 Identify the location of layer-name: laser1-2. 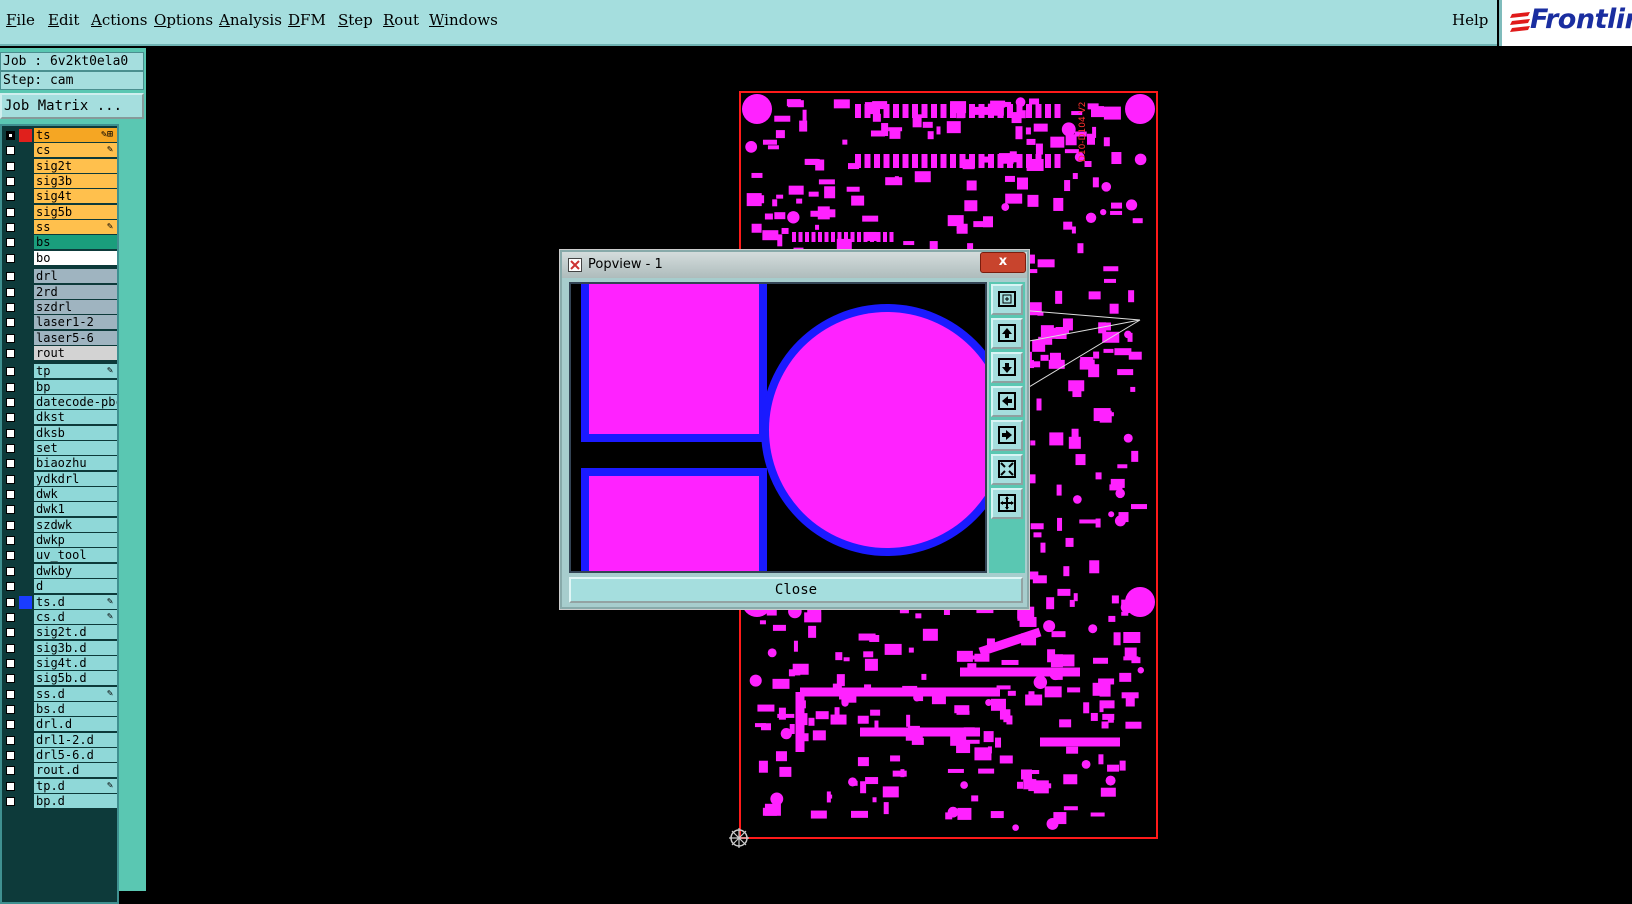
(75, 322).